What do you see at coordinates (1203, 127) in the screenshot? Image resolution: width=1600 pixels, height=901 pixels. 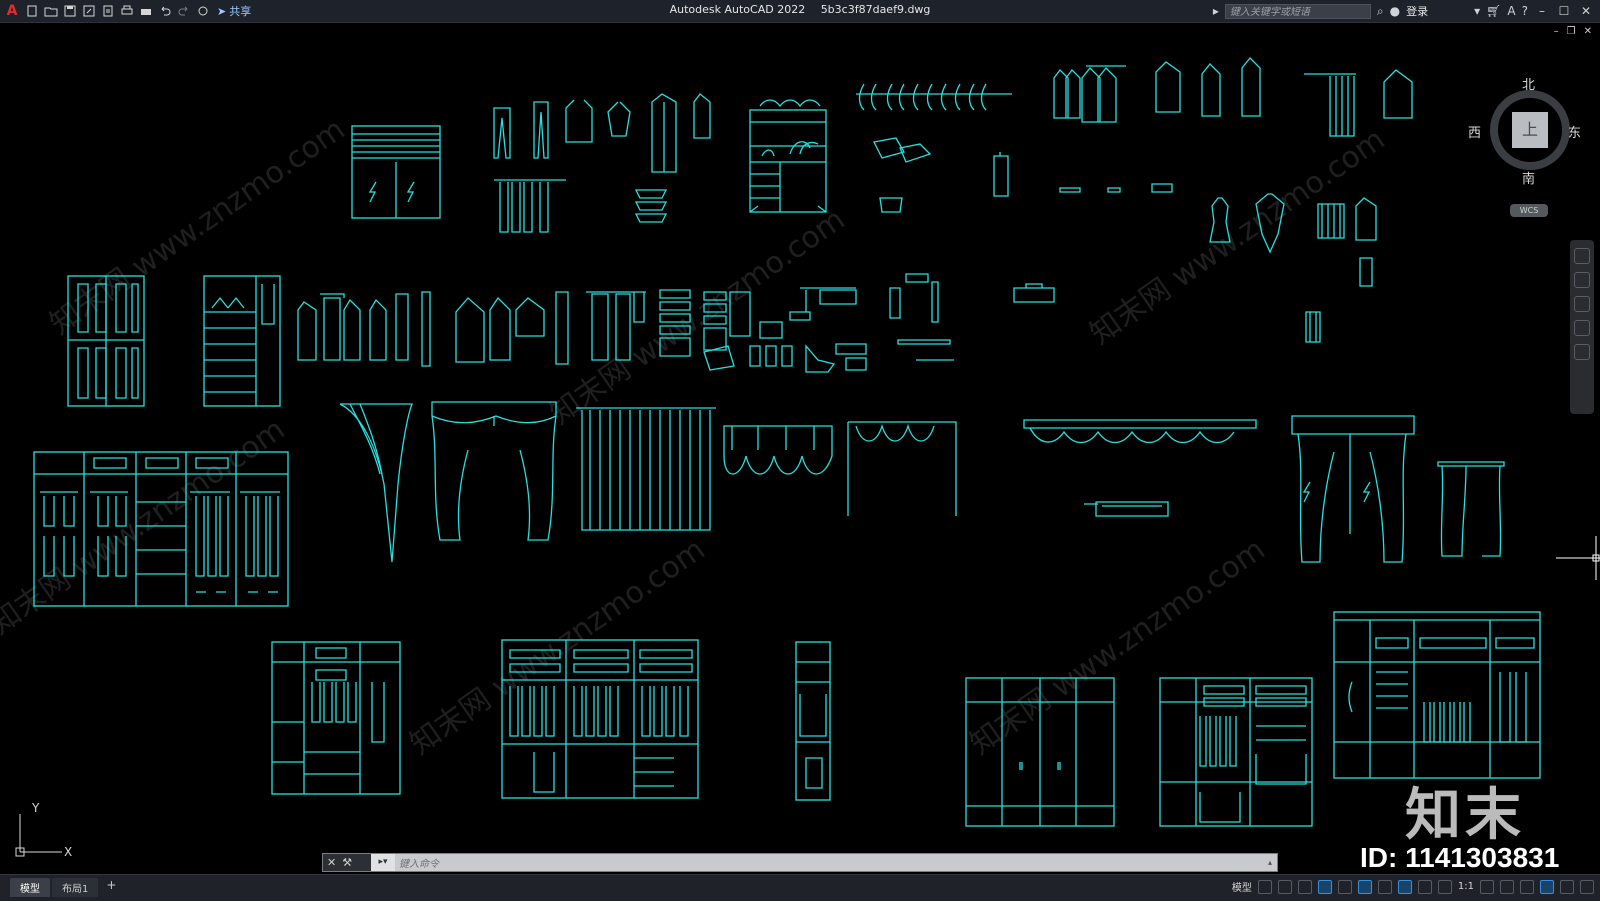 I see `clothes-top-right` at bounding box center [1203, 127].